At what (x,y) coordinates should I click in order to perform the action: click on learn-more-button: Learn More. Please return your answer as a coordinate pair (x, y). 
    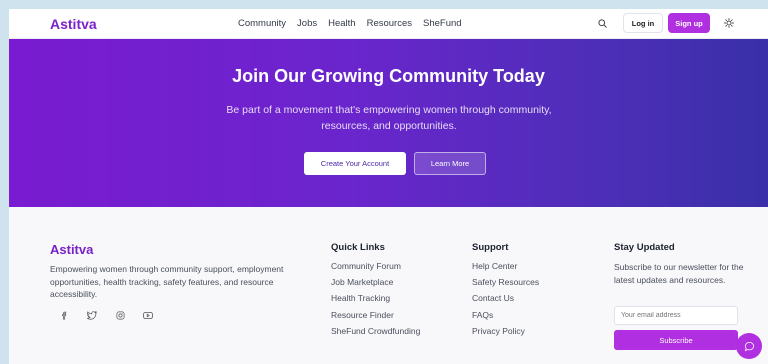
    Looking at the image, I should click on (450, 163).